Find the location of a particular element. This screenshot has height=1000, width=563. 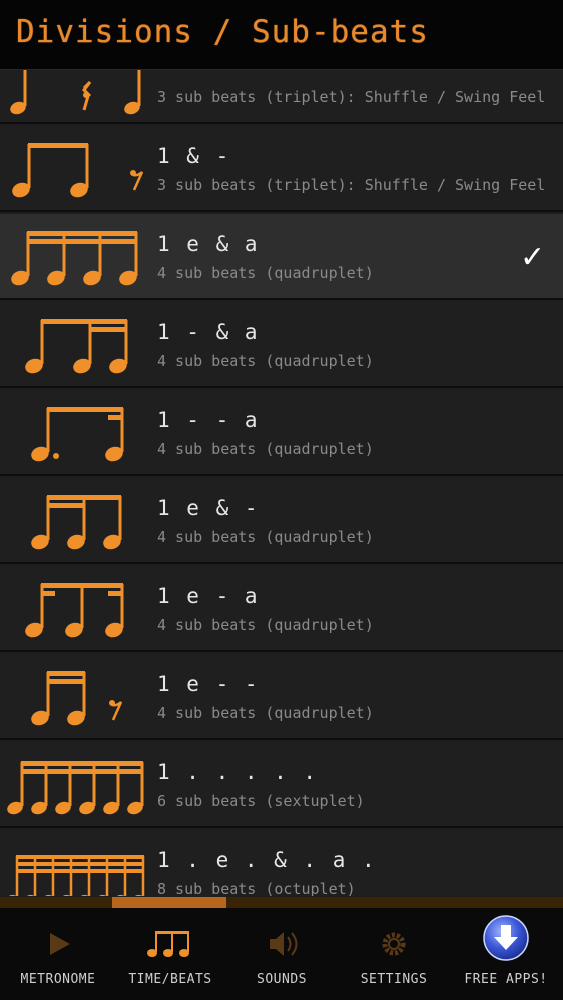

row-pattern: 1 e - a is located at coordinates (208, 596).